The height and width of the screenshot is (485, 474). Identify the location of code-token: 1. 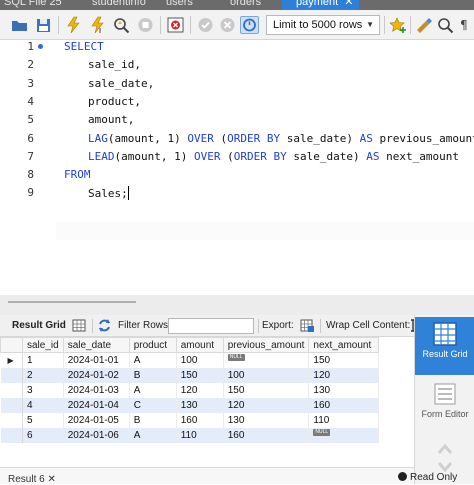
(177, 156).